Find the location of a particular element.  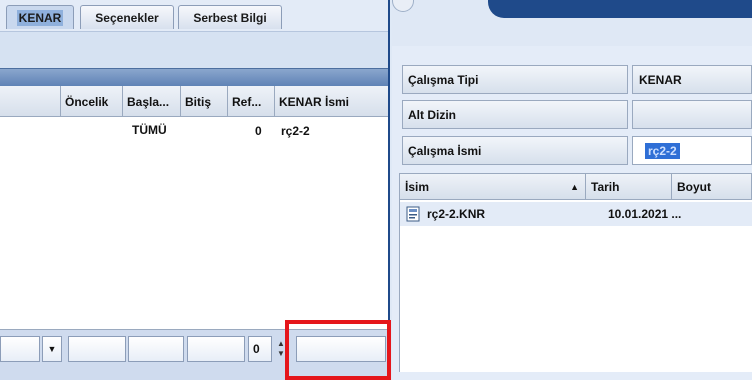

table-row: TÜMÜ 0 rç2-2 is located at coordinates (194, 127).